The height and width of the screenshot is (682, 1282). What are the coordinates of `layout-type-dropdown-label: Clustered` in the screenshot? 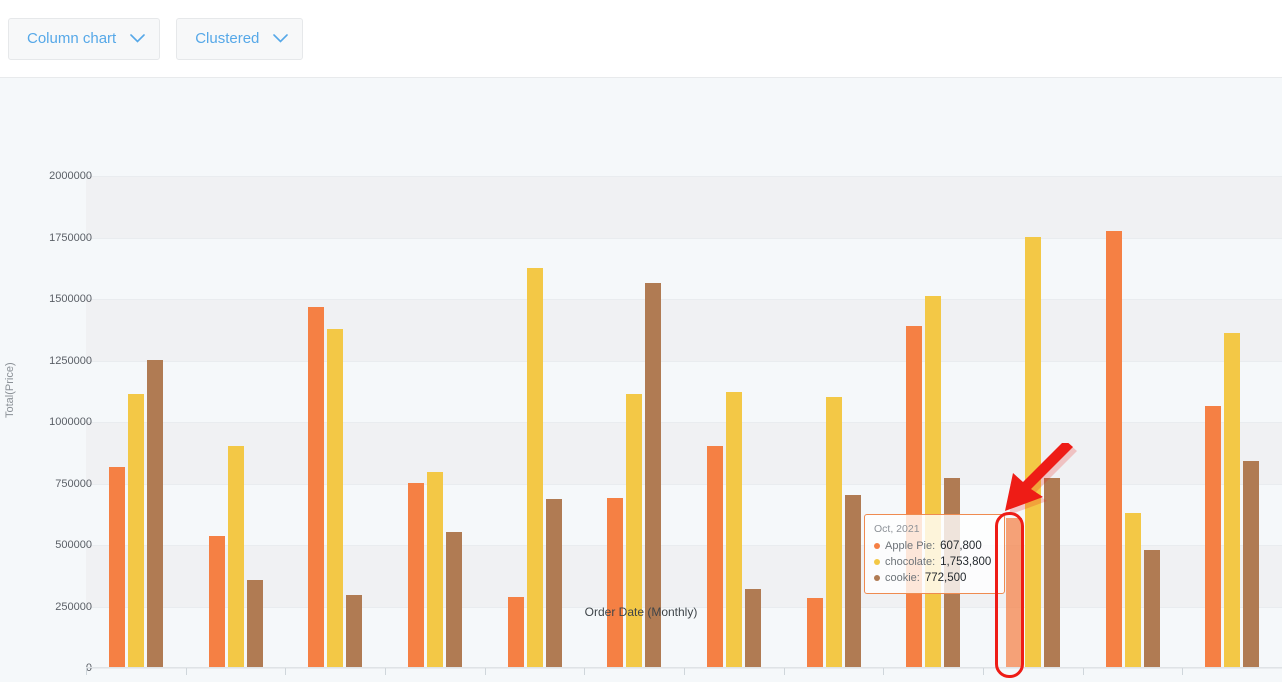 It's located at (227, 38).